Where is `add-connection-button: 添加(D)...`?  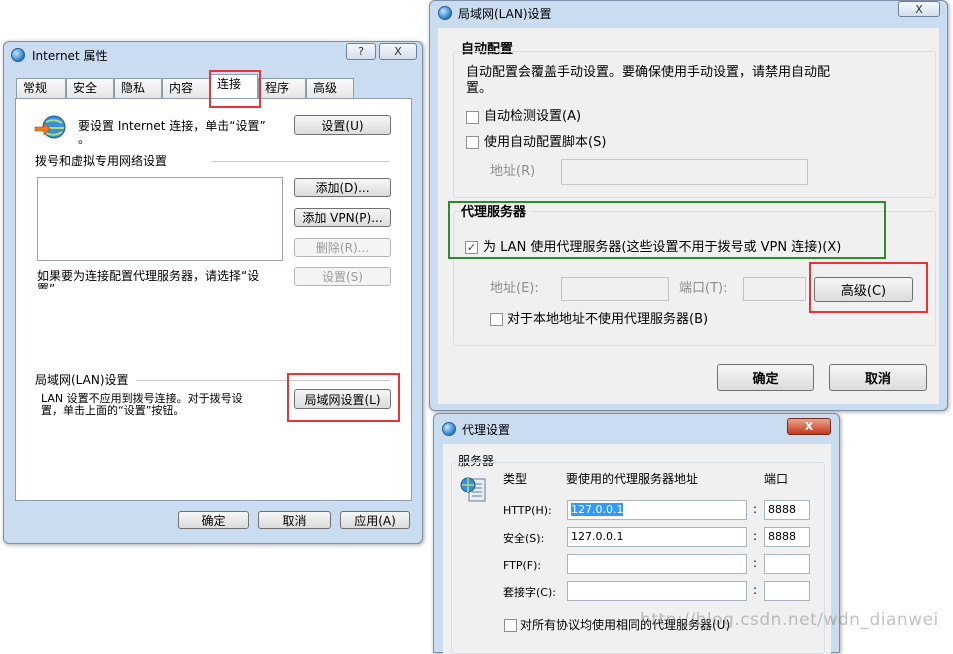 add-connection-button: 添加(D)... is located at coordinates (342, 187).